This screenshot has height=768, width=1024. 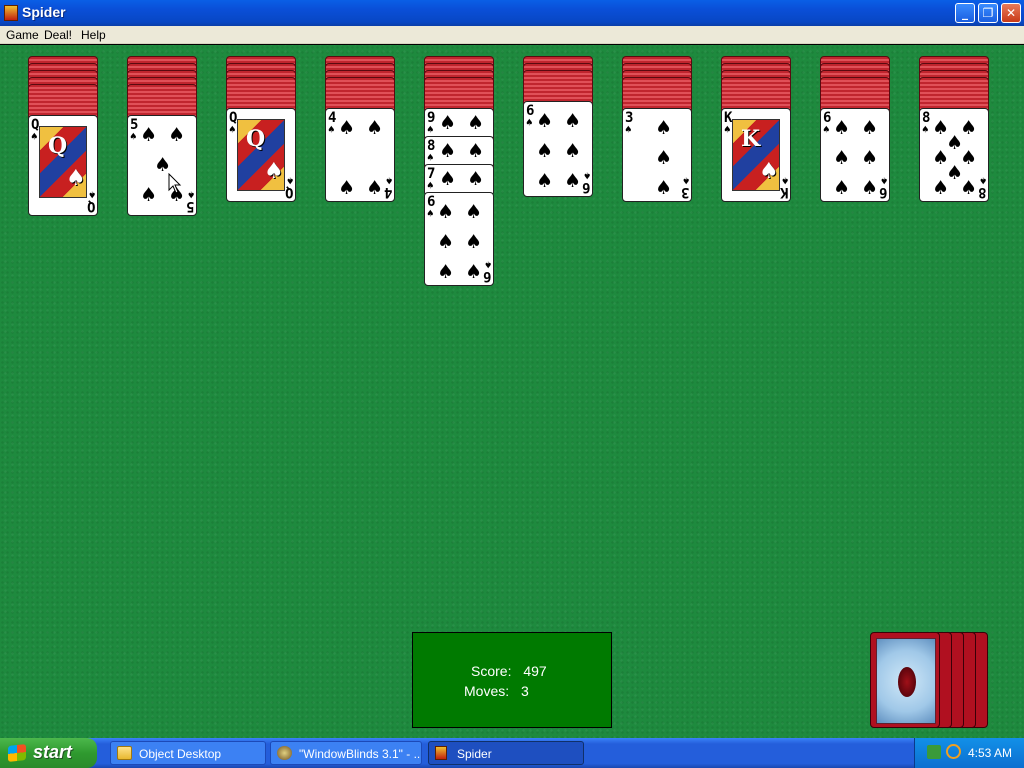 I want to click on score-value: 497, so click(x=535, y=671).